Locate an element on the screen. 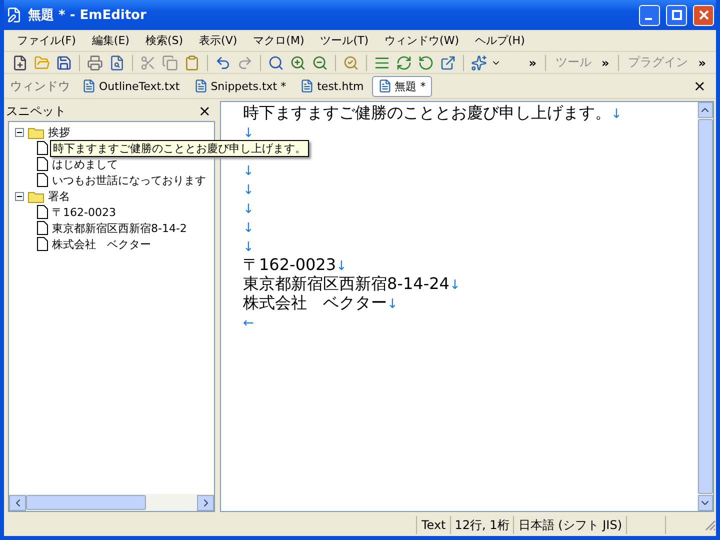 The image size is (720, 540). menu-item: ウィンドウ(W) is located at coordinates (422, 40).